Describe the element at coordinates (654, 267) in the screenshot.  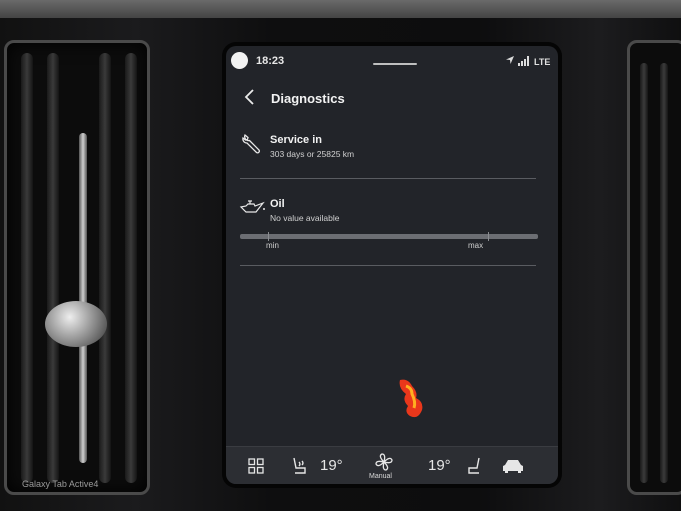
I see `air-vent-right` at that location.